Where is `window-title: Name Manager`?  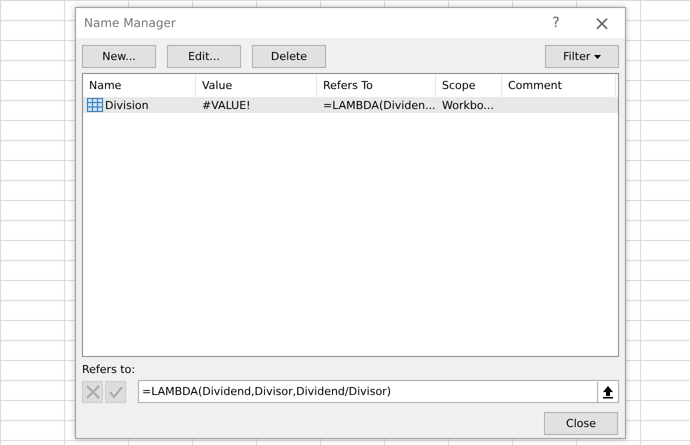 window-title: Name Manager is located at coordinates (130, 23).